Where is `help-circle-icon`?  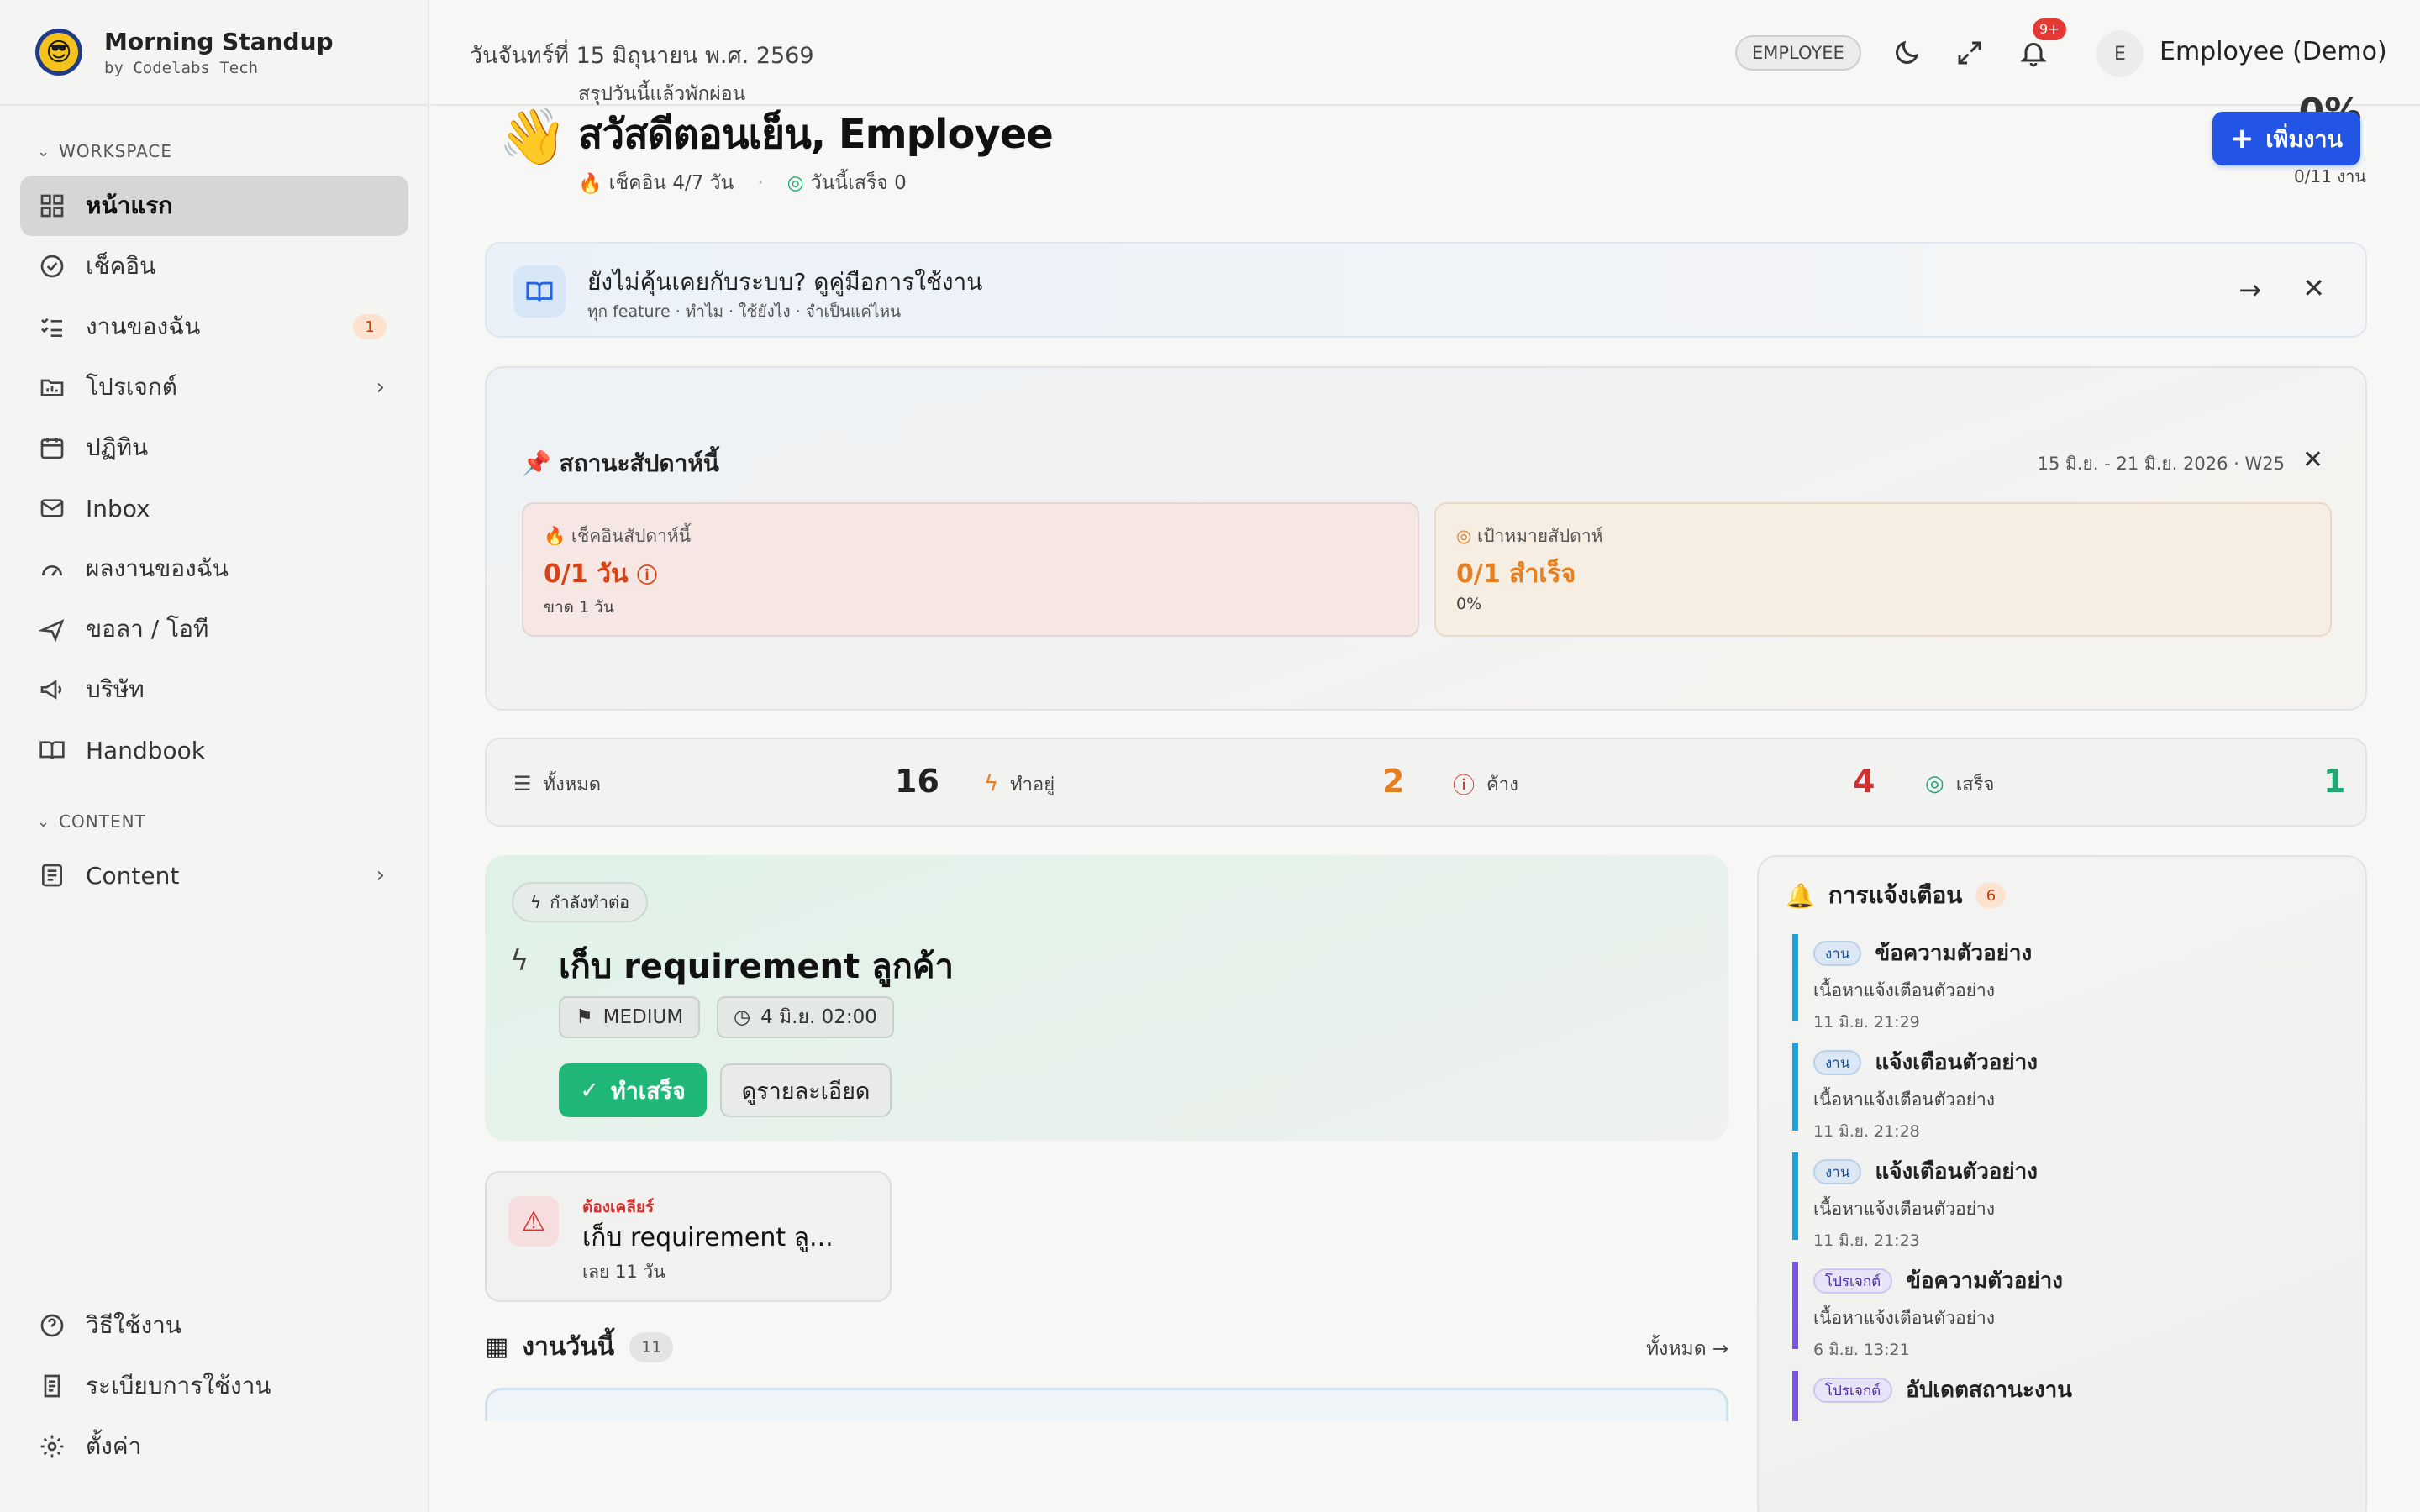
help-circle-icon is located at coordinates (52, 1325).